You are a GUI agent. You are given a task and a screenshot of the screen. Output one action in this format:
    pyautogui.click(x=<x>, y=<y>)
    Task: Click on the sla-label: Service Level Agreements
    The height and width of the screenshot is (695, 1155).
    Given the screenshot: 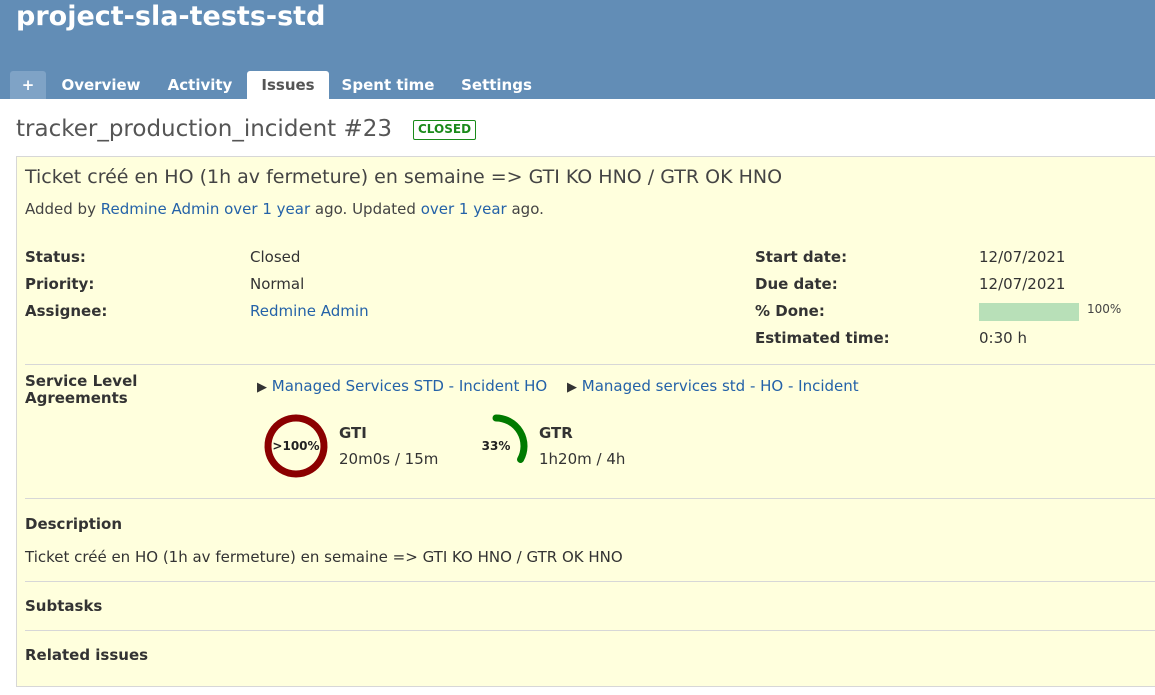 What is the action you would take?
    pyautogui.click(x=81, y=390)
    